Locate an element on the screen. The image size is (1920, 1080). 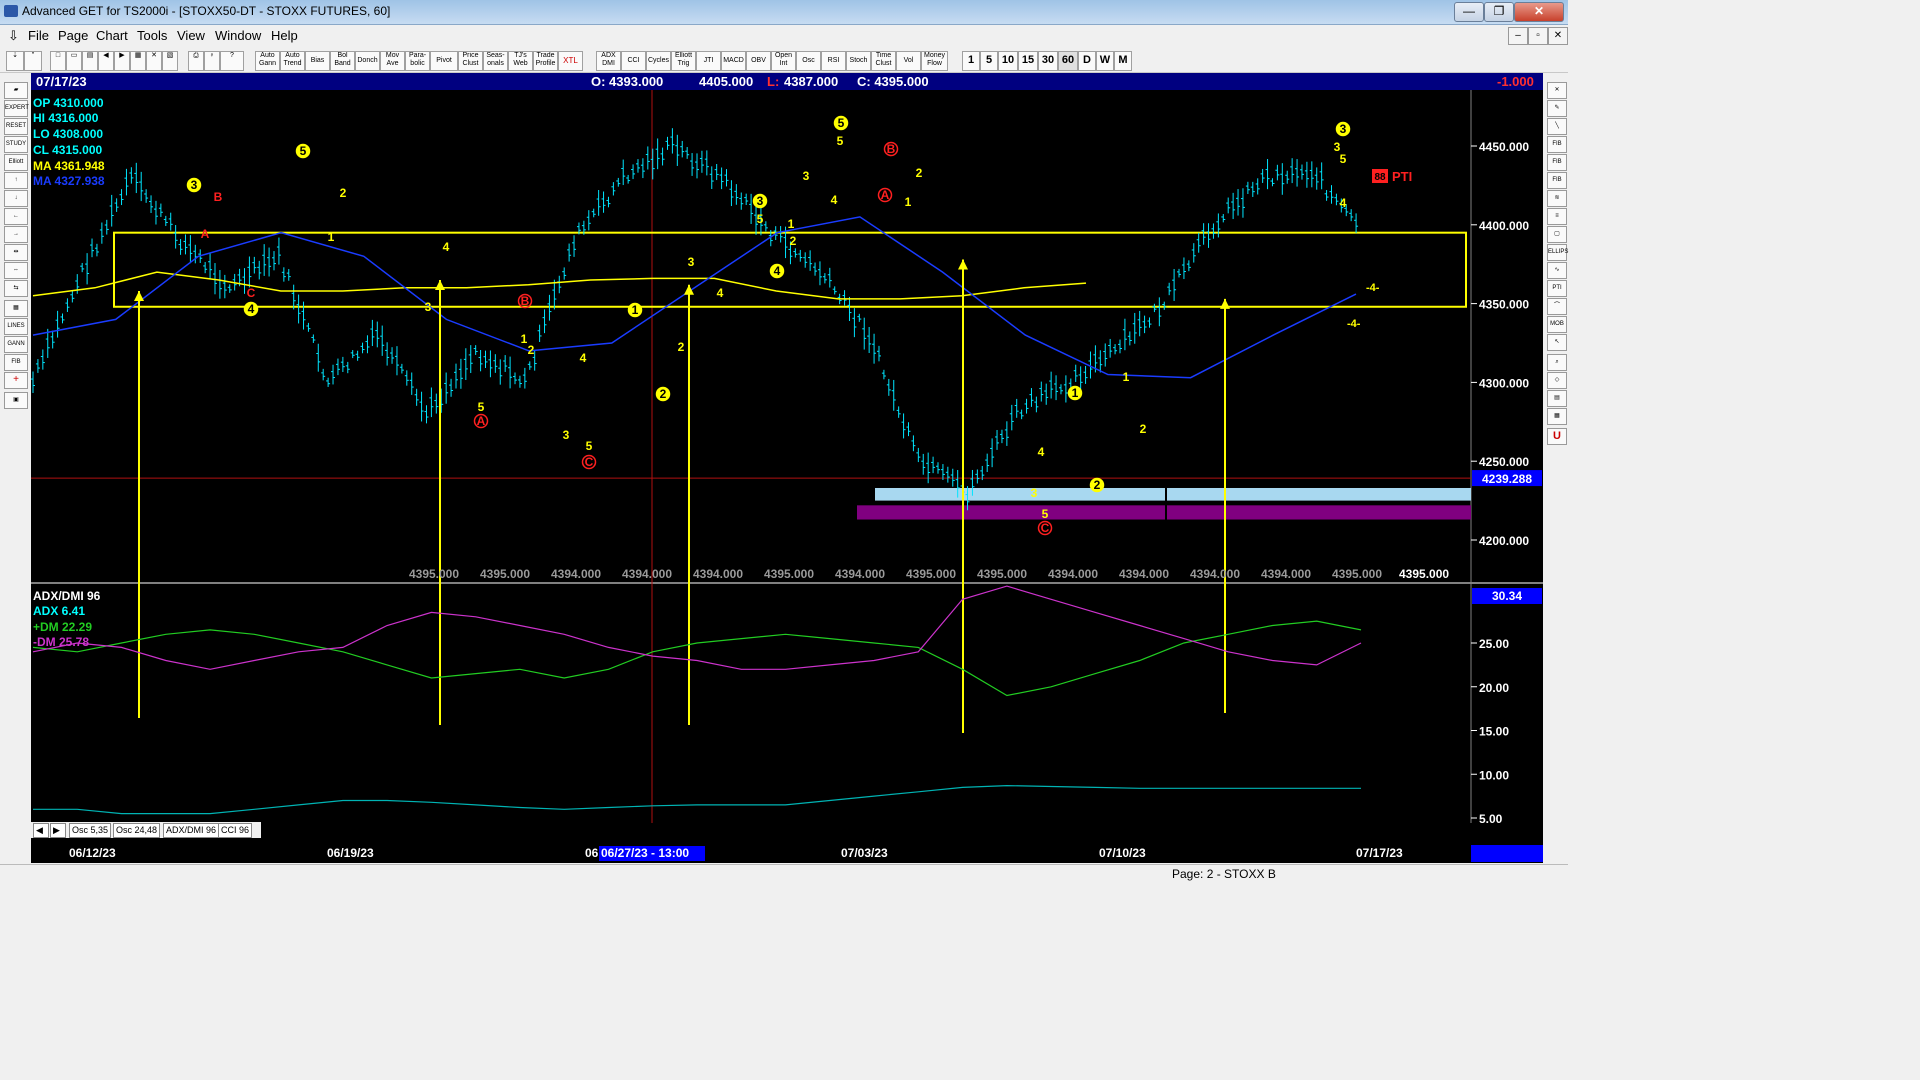
tool-parabolic: Para-bolic is located at coordinates (417, 61).